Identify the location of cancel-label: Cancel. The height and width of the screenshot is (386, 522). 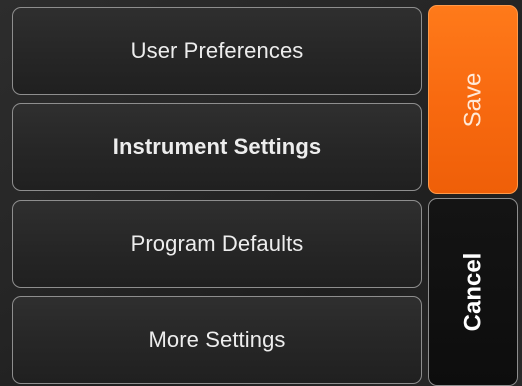
(472, 292).